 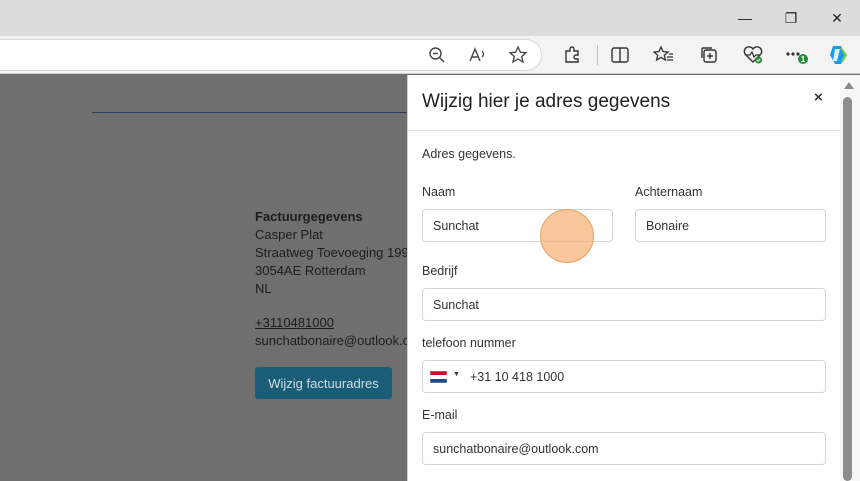 I want to click on extensions-icon, so click(x=572, y=55).